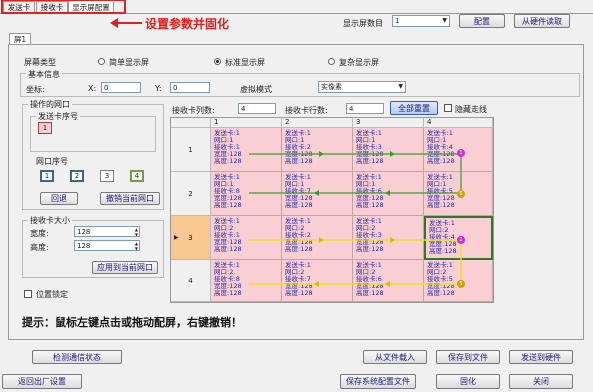 The width and height of the screenshot is (593, 392). What do you see at coordinates (245, 62) in the screenshot?
I see `radio-standard-label: 标准显示屏` at bounding box center [245, 62].